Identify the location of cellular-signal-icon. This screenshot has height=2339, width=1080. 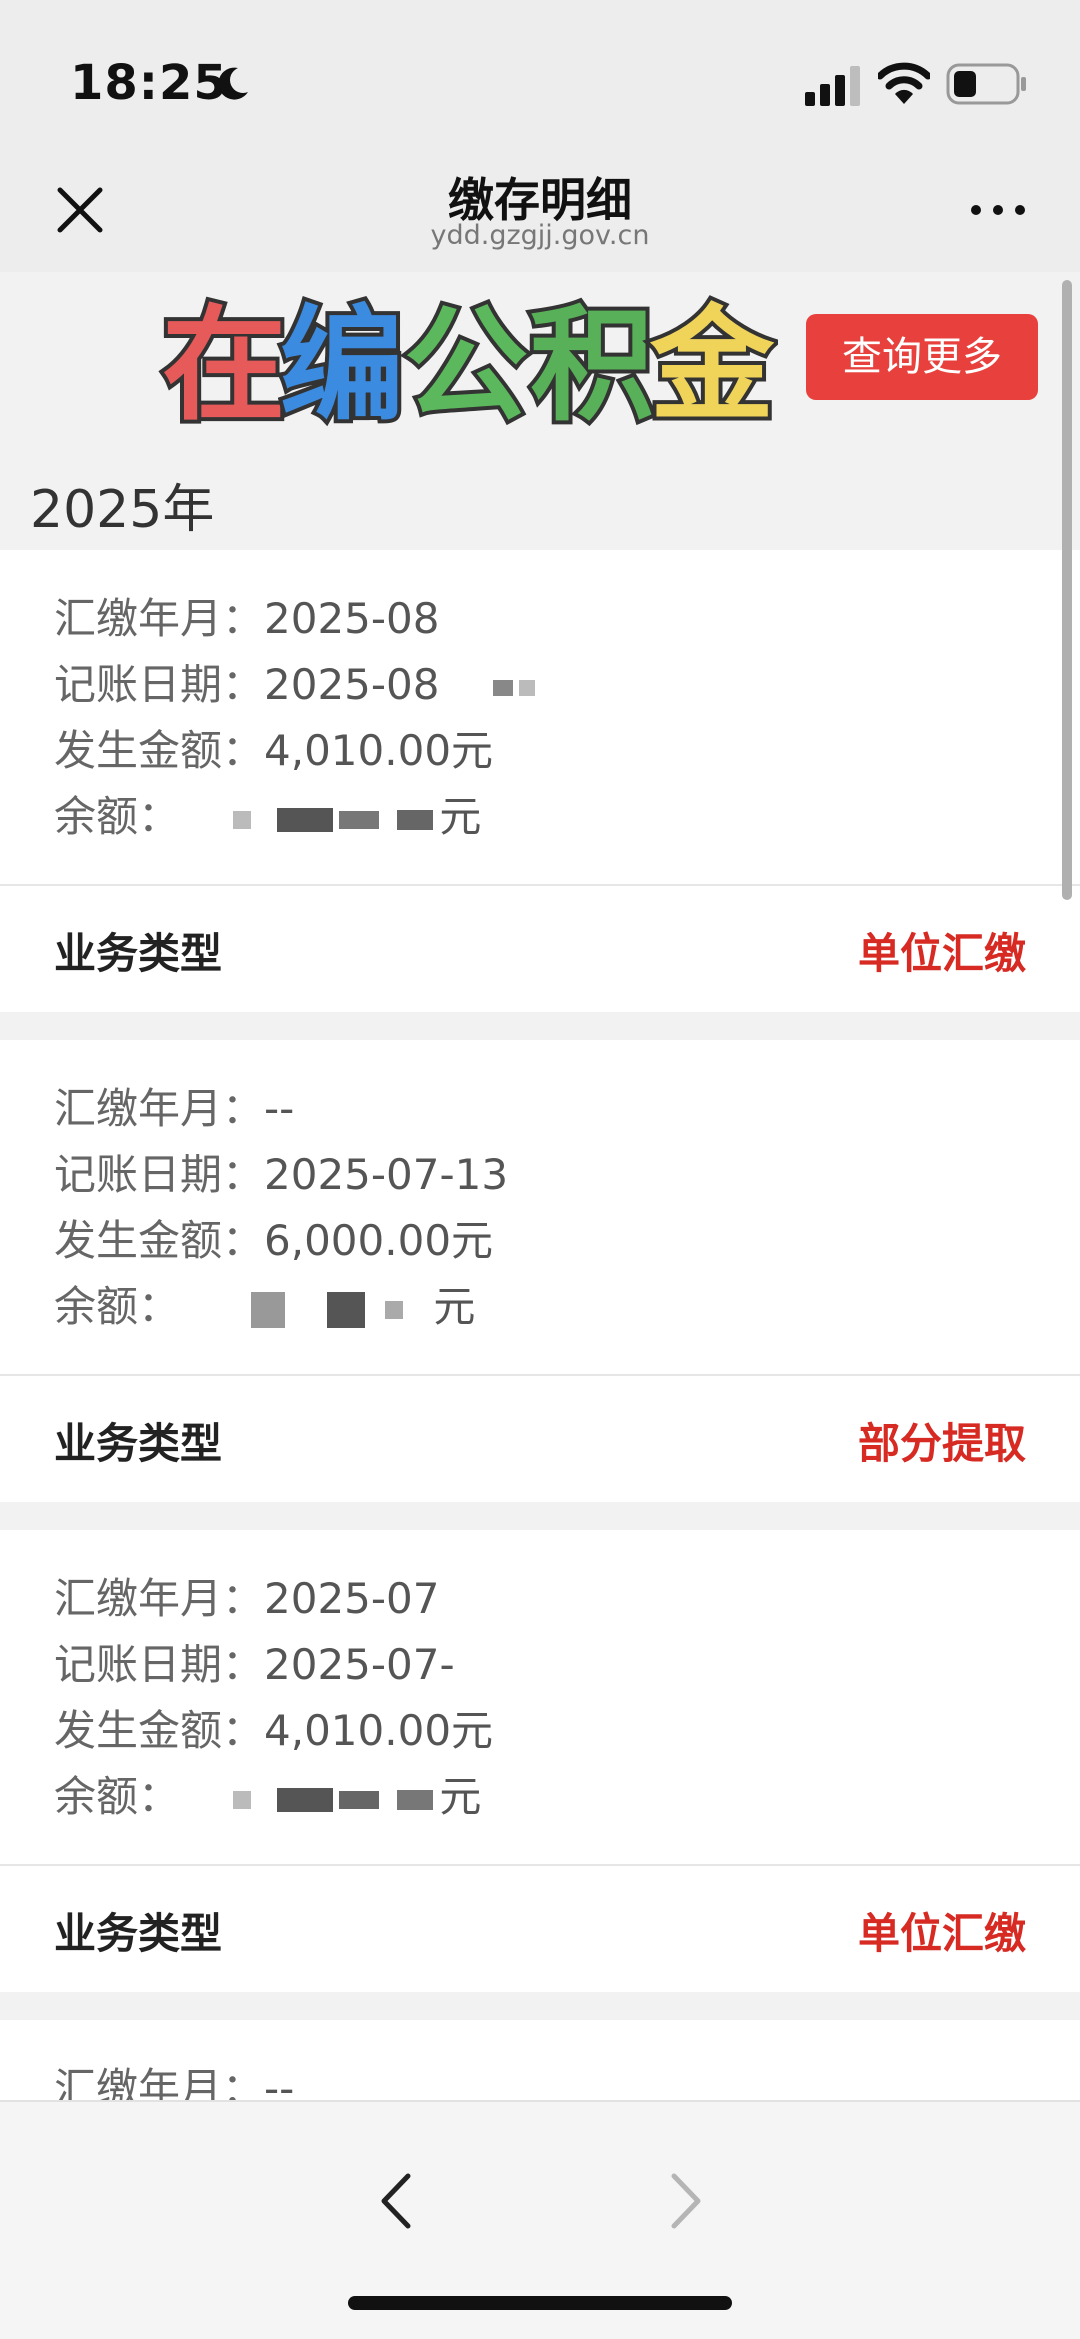
(832, 86).